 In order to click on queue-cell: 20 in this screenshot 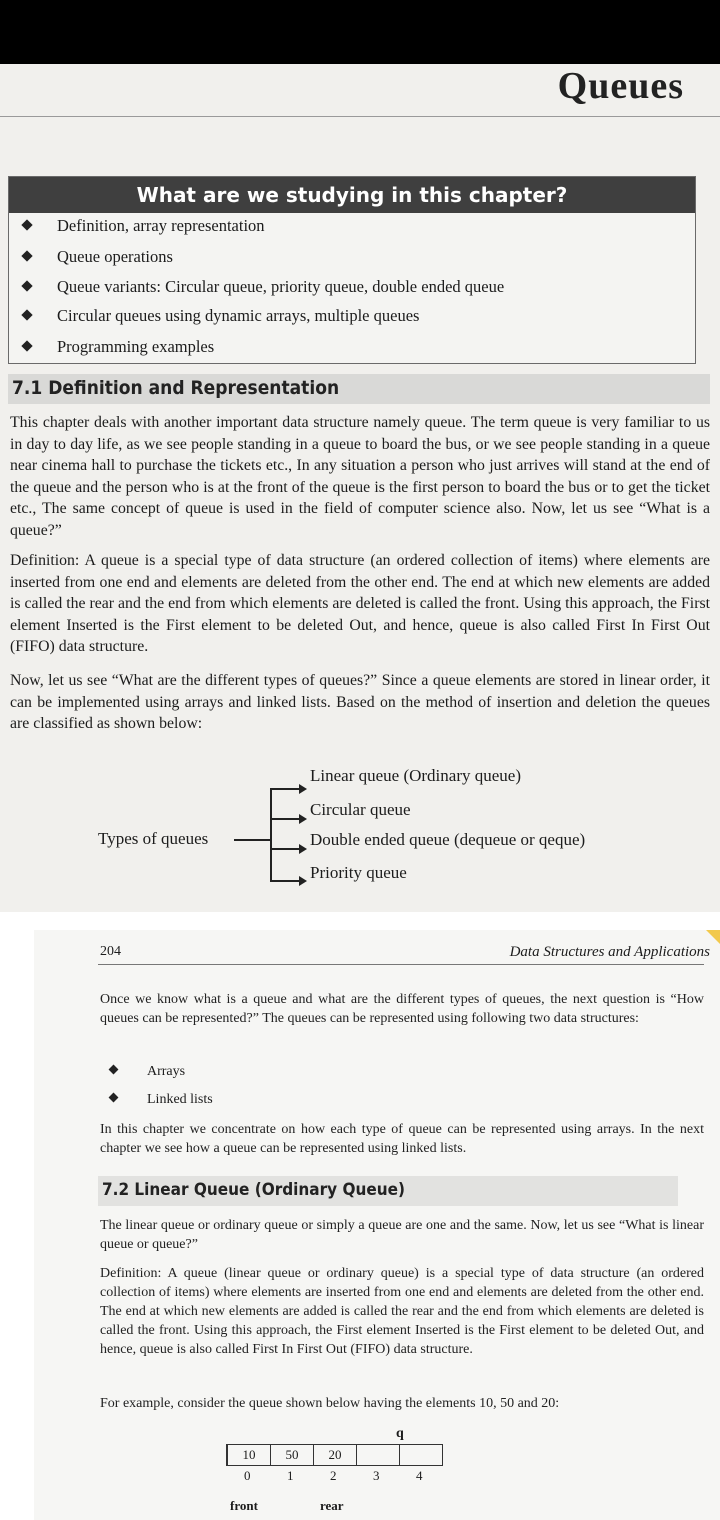, I will do `click(335, 1455)`.